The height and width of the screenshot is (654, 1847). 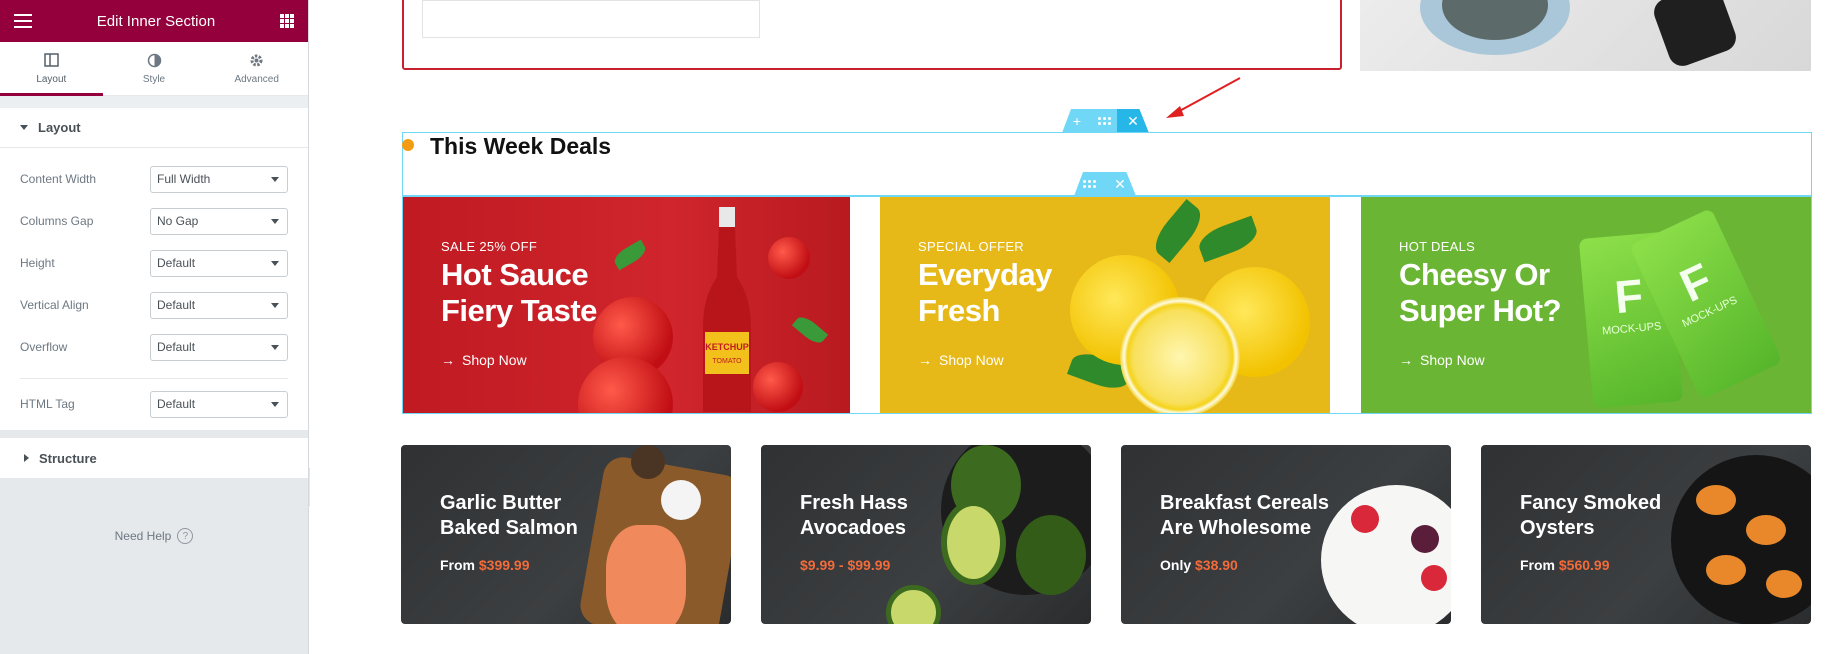 I want to click on plus-icon: +, so click(x=1077, y=121).